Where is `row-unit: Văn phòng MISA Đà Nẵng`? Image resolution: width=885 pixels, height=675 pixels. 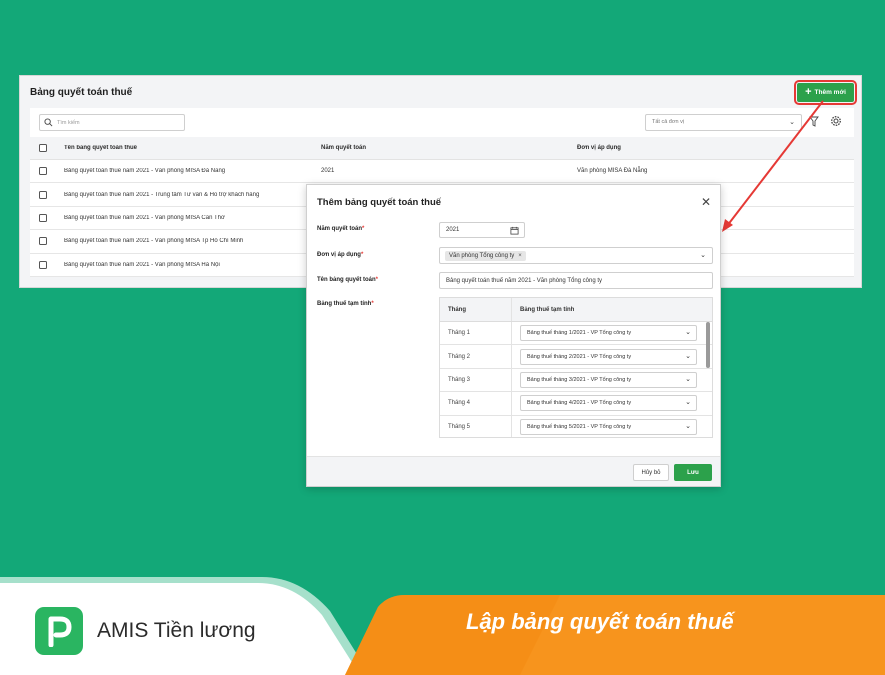
row-unit: Văn phòng MISA Đà Nẵng is located at coordinates (612, 171).